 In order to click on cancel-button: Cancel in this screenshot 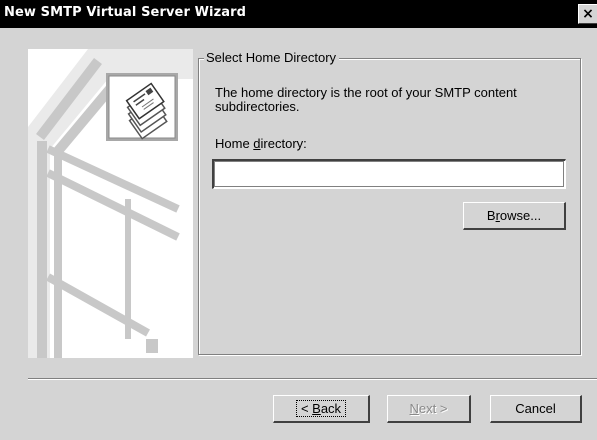, I will do `click(536, 409)`.